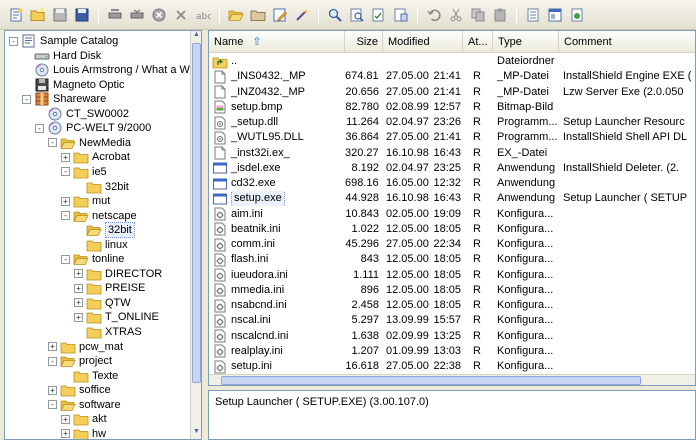  What do you see at coordinates (63, 41) in the screenshot?
I see `tree-node: - Sample Catalog` at bounding box center [63, 41].